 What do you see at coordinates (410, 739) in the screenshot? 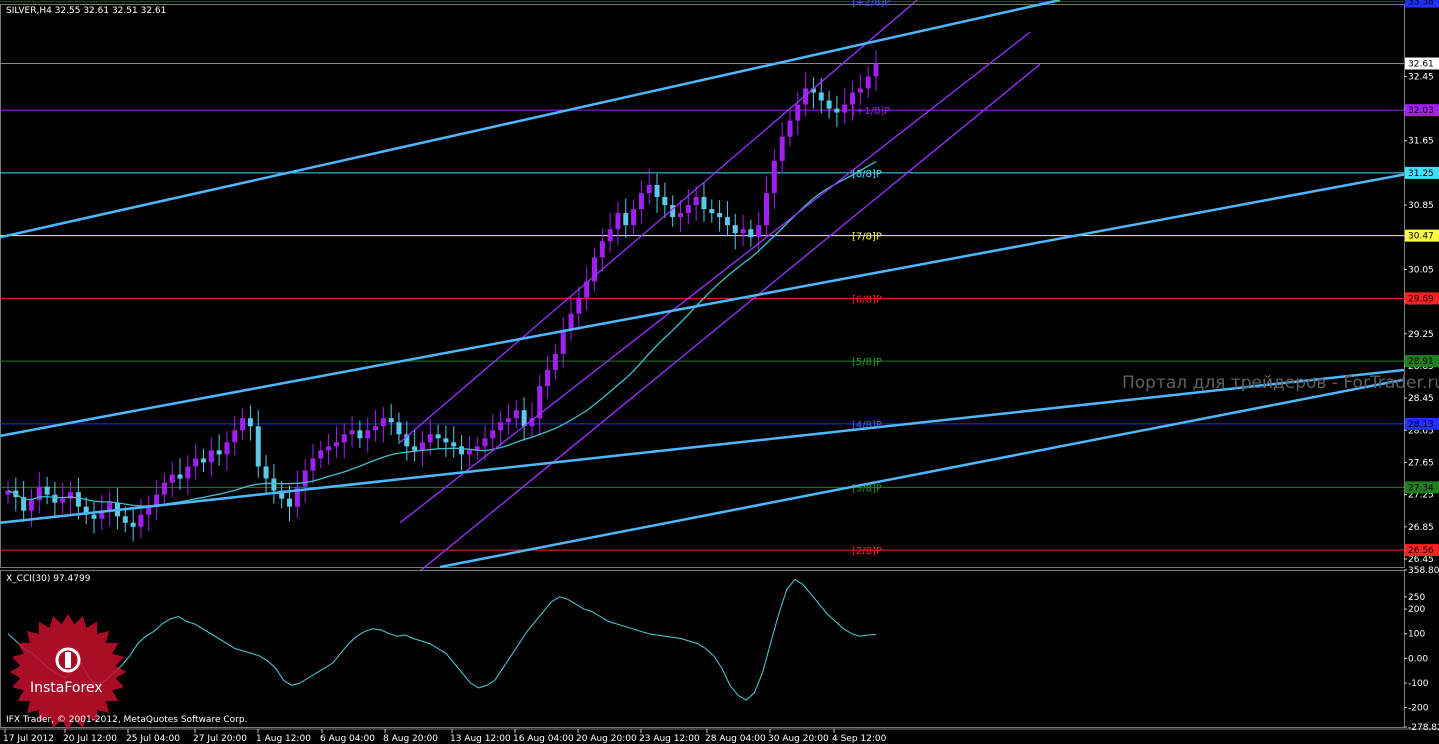
I see `x-tick-label: 8 Aug 20:00` at bounding box center [410, 739].